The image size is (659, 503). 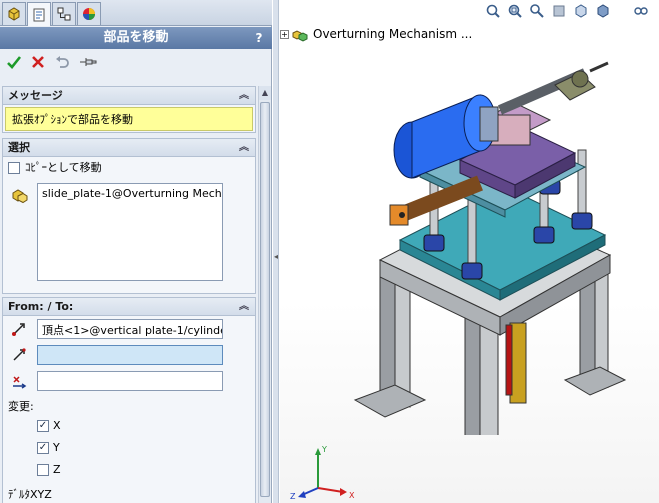 I want to click on axis-y-checkbox: ✓, so click(x=43, y=448).